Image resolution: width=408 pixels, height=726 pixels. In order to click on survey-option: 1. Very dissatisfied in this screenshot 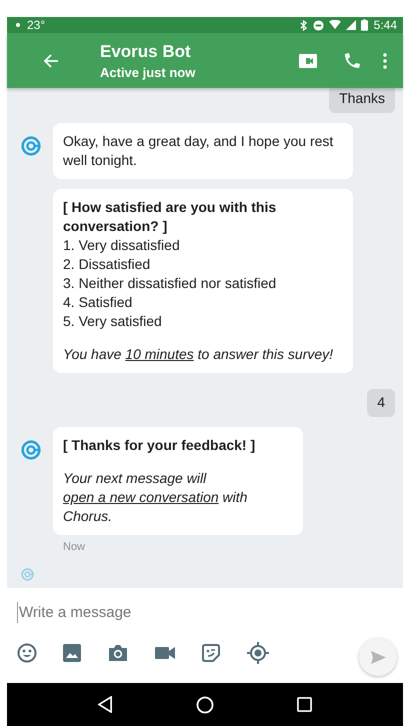, I will do `click(203, 245)`.